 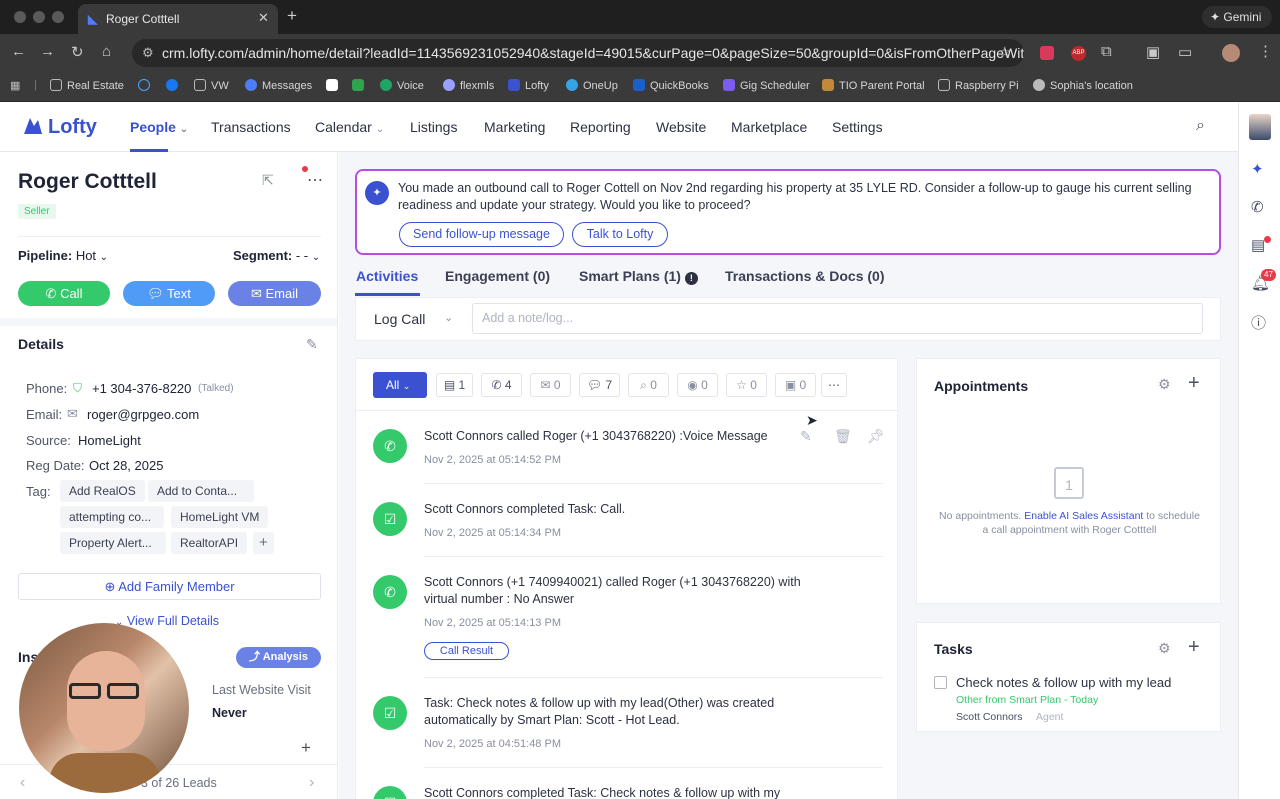 What do you see at coordinates (22, 783) in the screenshot?
I see `prev-lead-icon: ‹` at bounding box center [22, 783].